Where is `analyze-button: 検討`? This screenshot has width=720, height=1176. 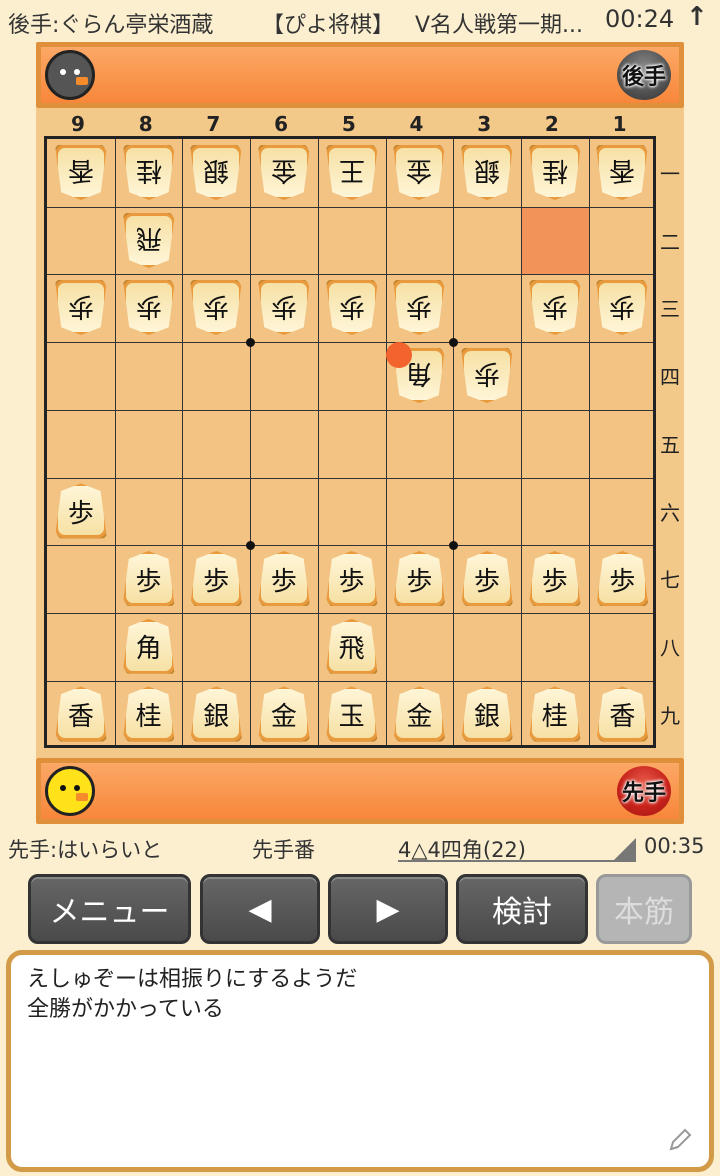 analyze-button: 検討 is located at coordinates (522, 909).